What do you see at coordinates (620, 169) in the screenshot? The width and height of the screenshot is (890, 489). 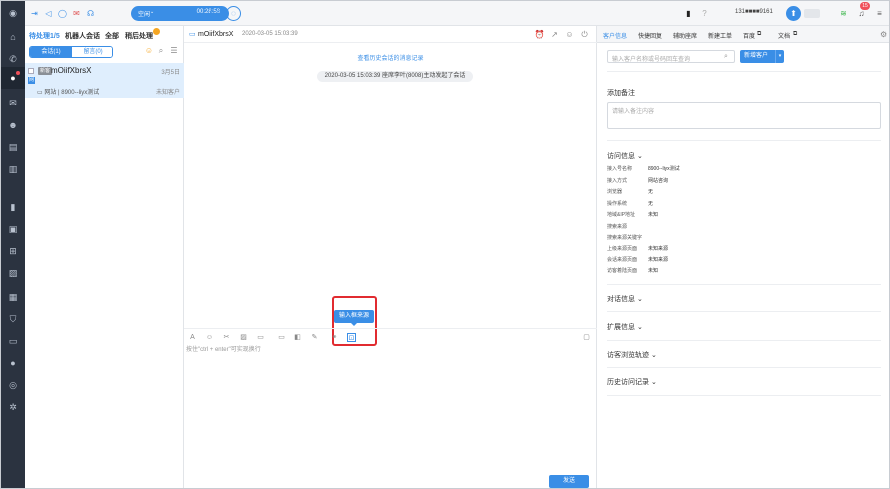 I see `visit-key: 接入号名称` at bounding box center [620, 169].